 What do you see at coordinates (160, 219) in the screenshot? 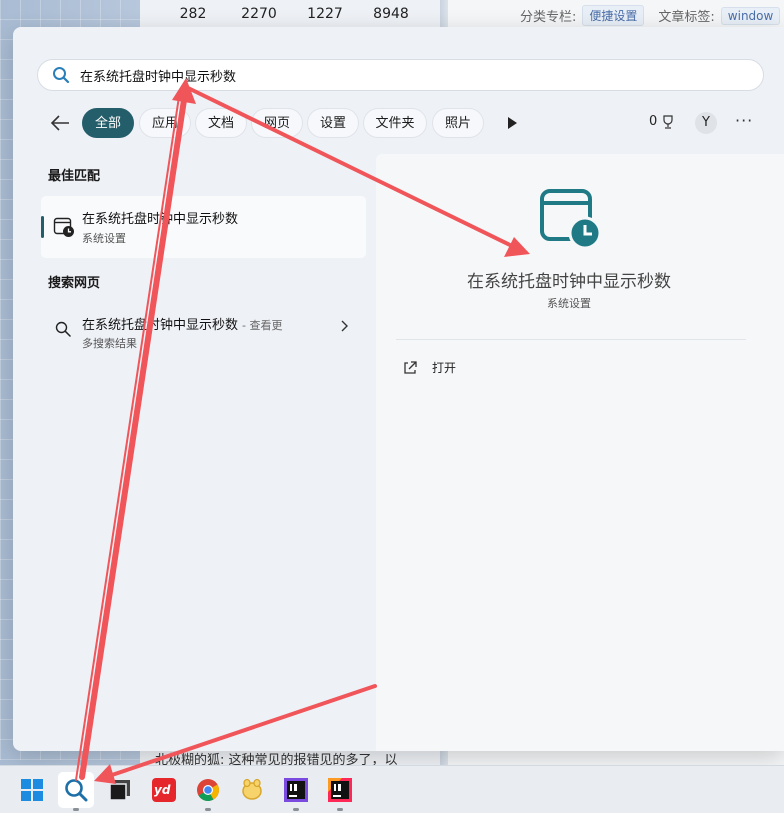
I see `best-match-title: 在系统托盘时钟中显示秒数` at bounding box center [160, 219].